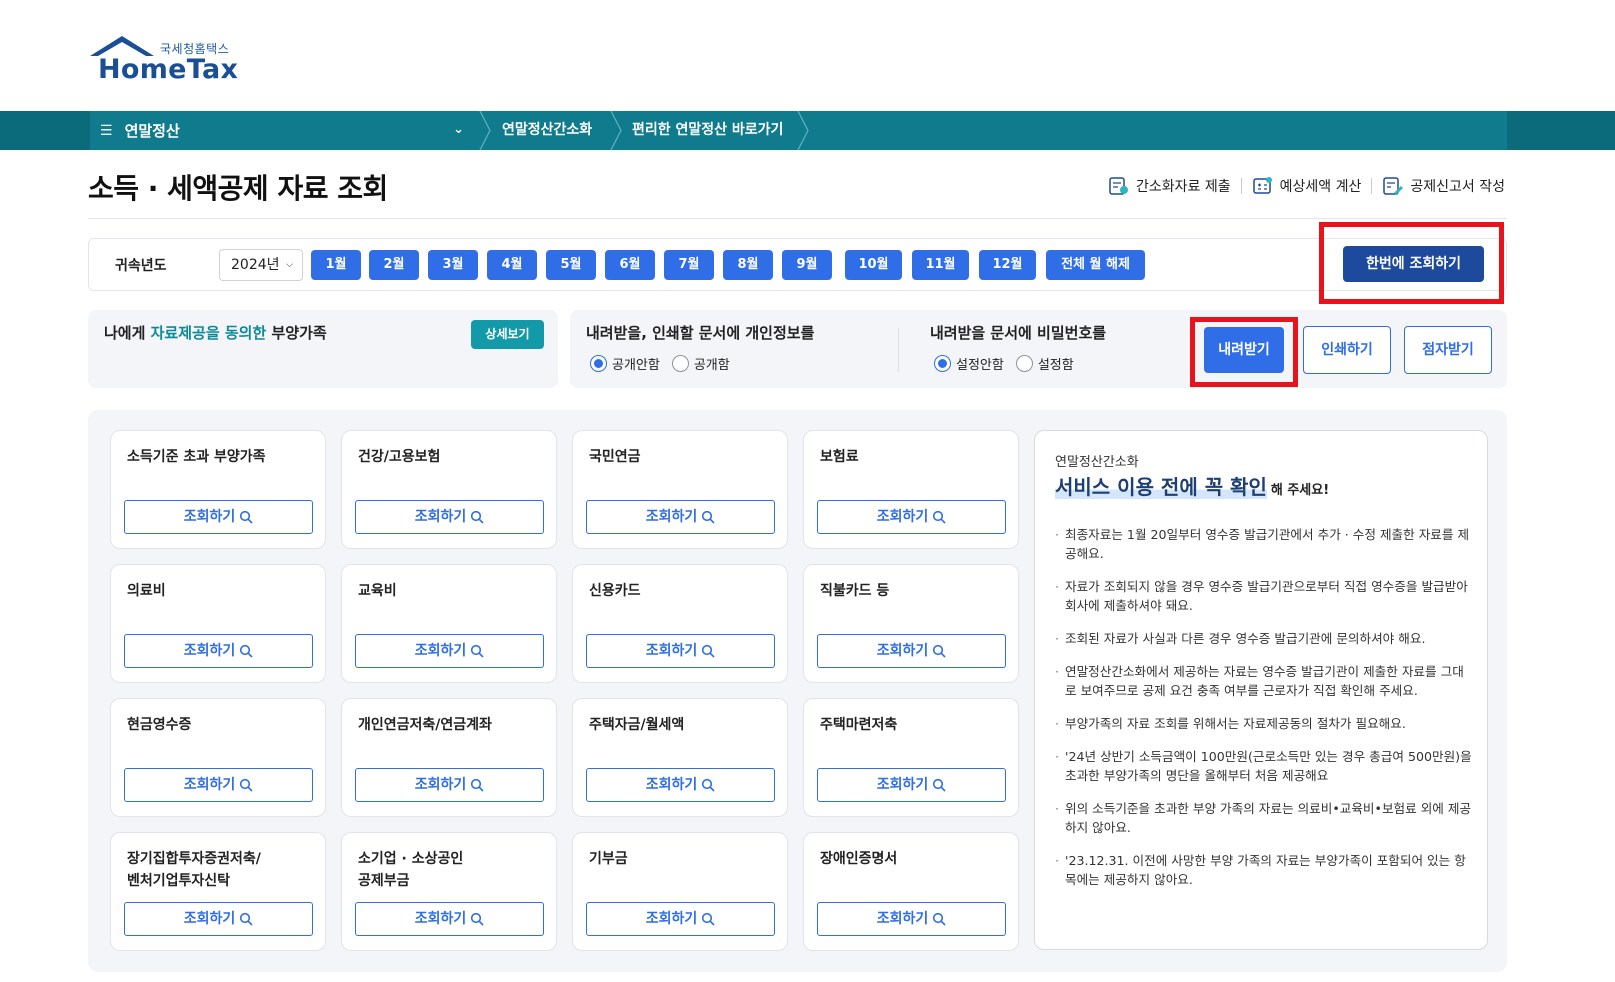  What do you see at coordinates (261, 265) in the screenshot?
I see `year-select: 2024년 ⌵` at bounding box center [261, 265].